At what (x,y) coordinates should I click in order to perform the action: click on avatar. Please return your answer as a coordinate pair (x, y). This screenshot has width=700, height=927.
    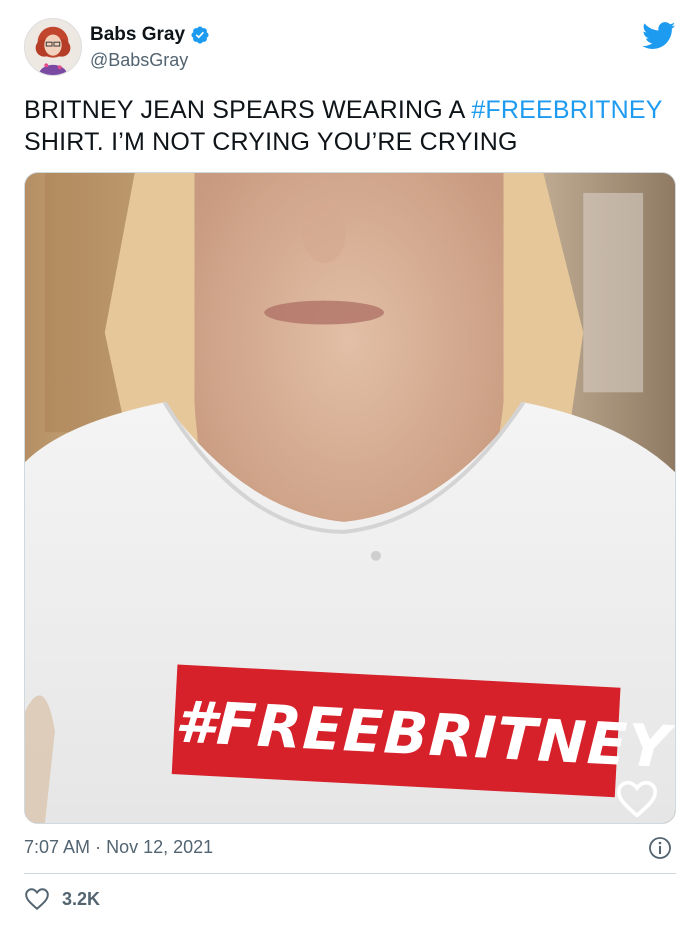
    Looking at the image, I should click on (53, 47).